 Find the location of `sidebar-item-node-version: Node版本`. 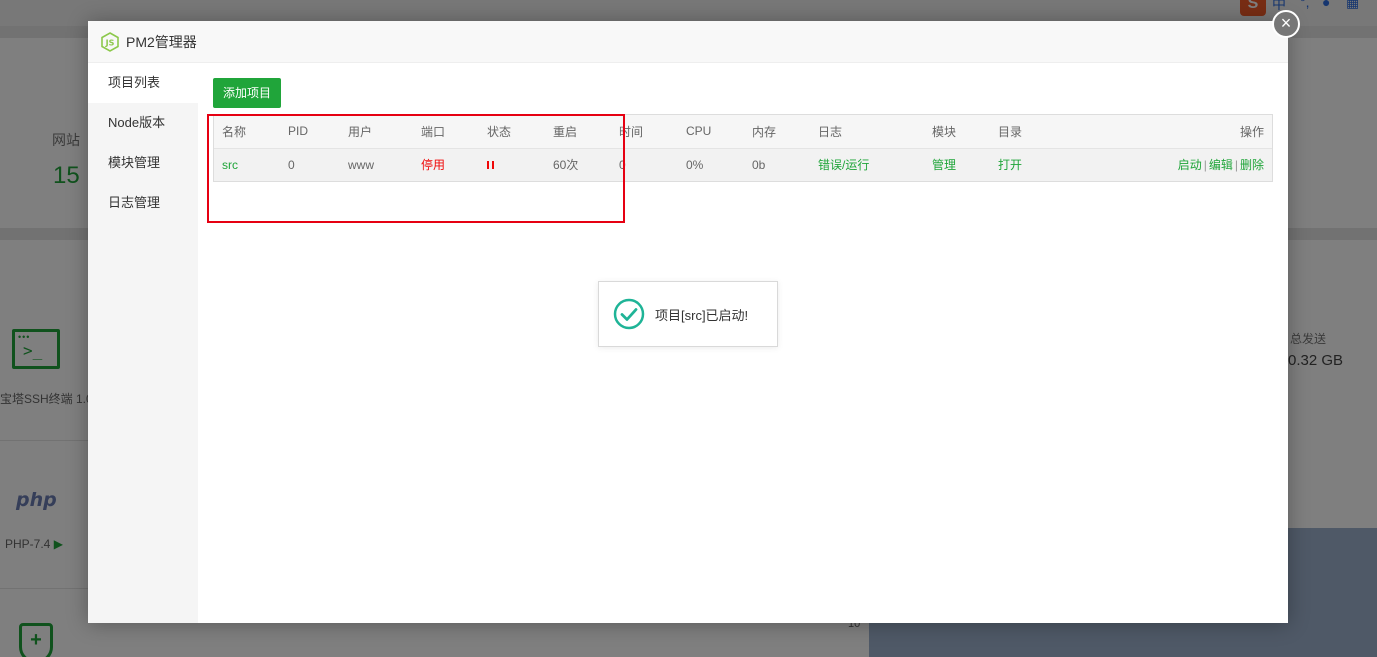

sidebar-item-node-version: Node版本 is located at coordinates (143, 123).